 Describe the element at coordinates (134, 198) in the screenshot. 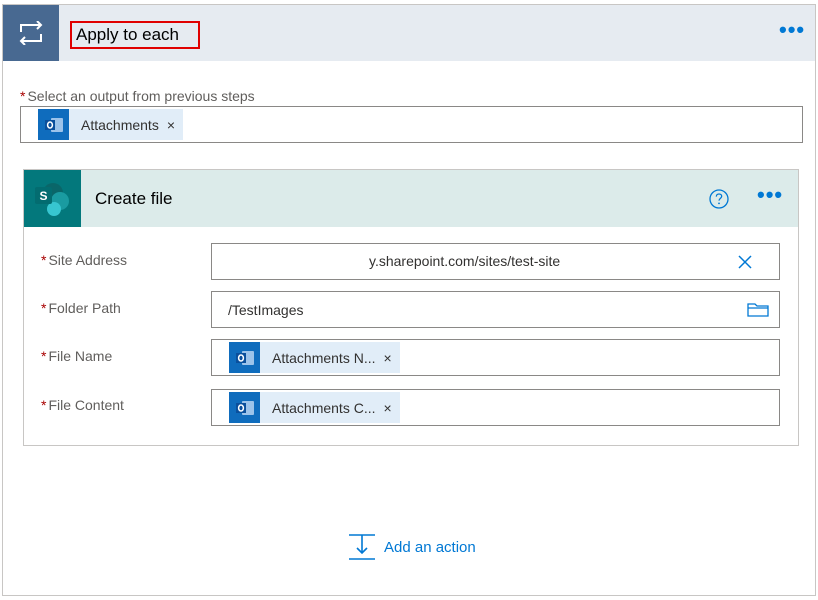

I see `create-file-title: Create file` at that location.